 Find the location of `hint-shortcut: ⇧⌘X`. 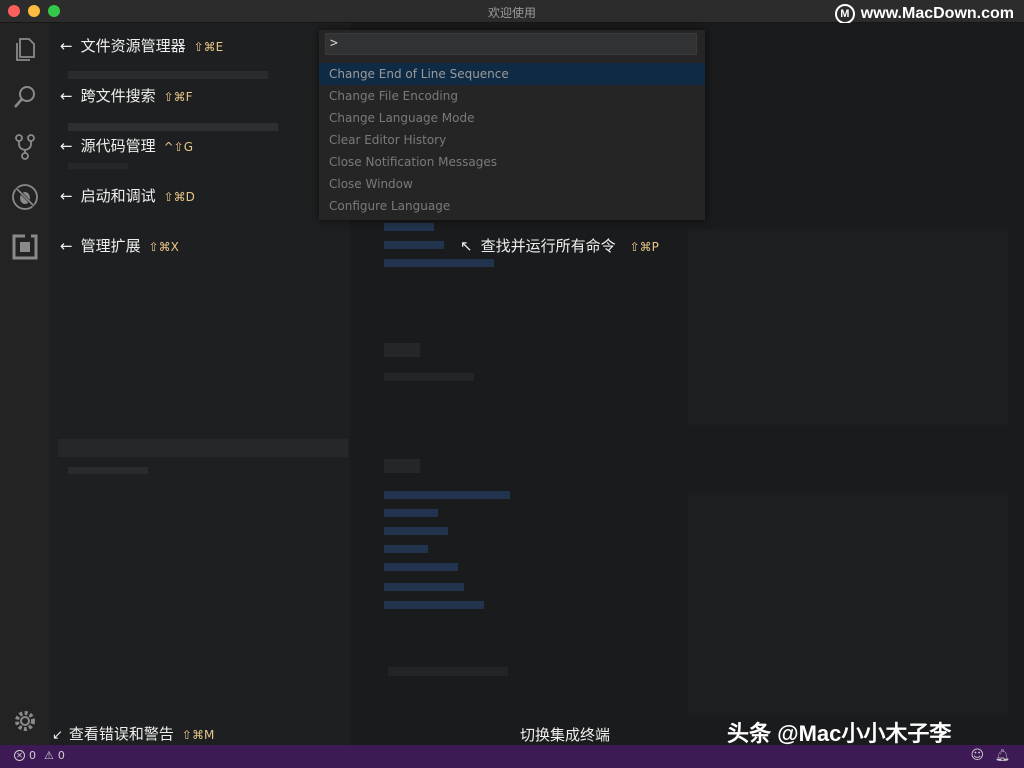

hint-shortcut: ⇧⌘X is located at coordinates (163, 247).